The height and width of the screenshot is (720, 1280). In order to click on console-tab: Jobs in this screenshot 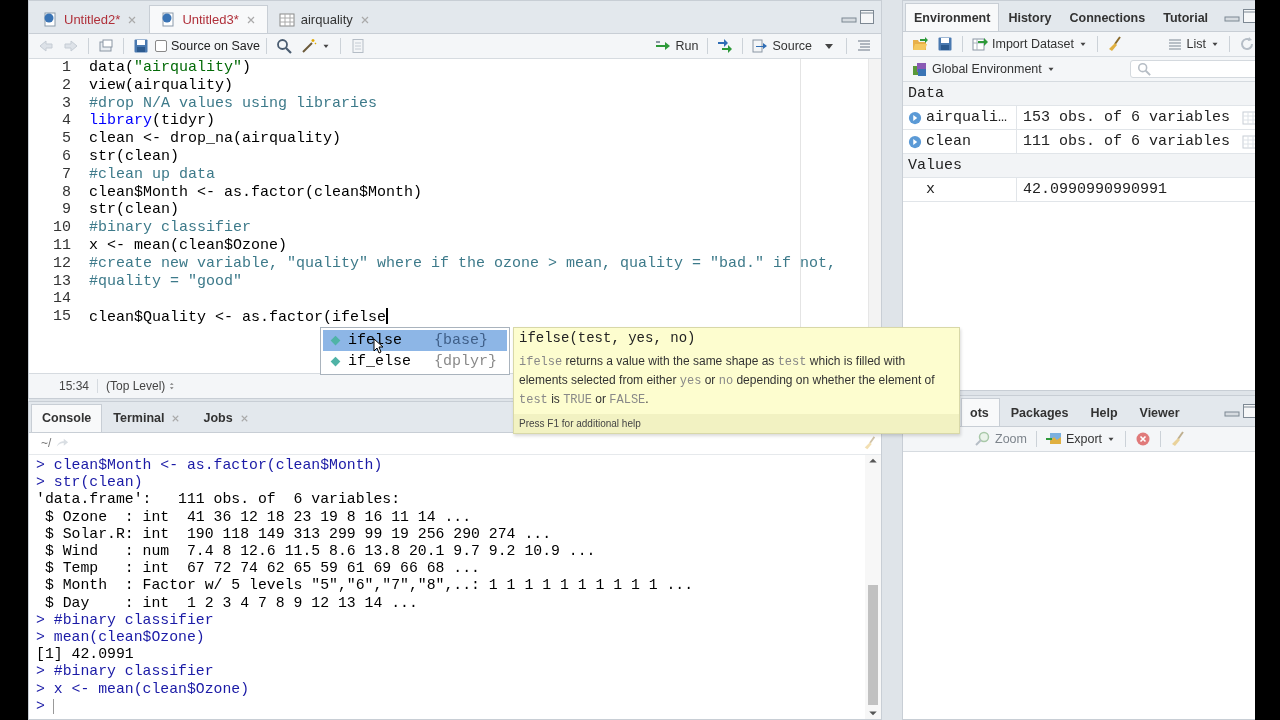, I will do `click(226, 417)`.